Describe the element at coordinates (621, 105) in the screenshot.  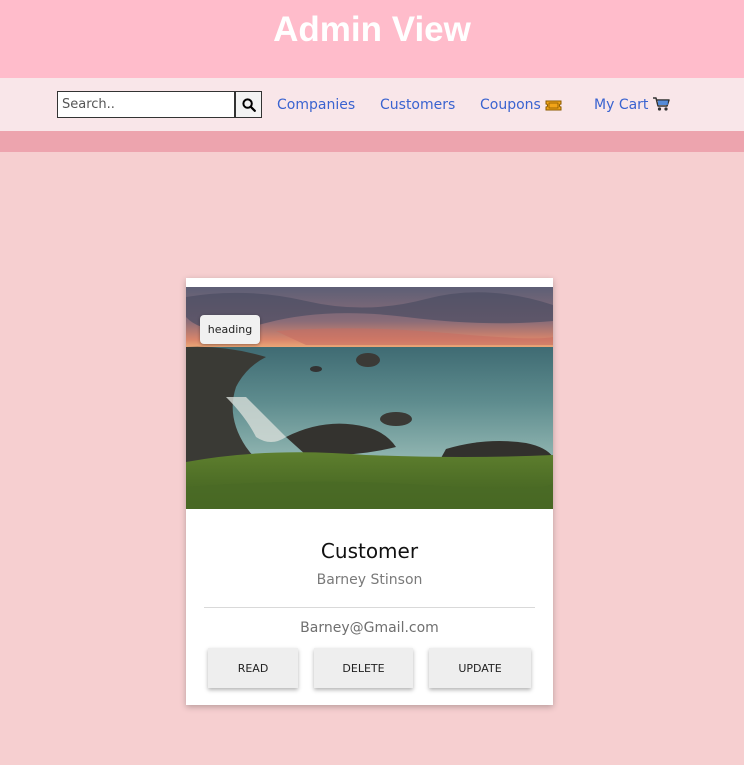
I see `nav-link-label: My Cart` at that location.